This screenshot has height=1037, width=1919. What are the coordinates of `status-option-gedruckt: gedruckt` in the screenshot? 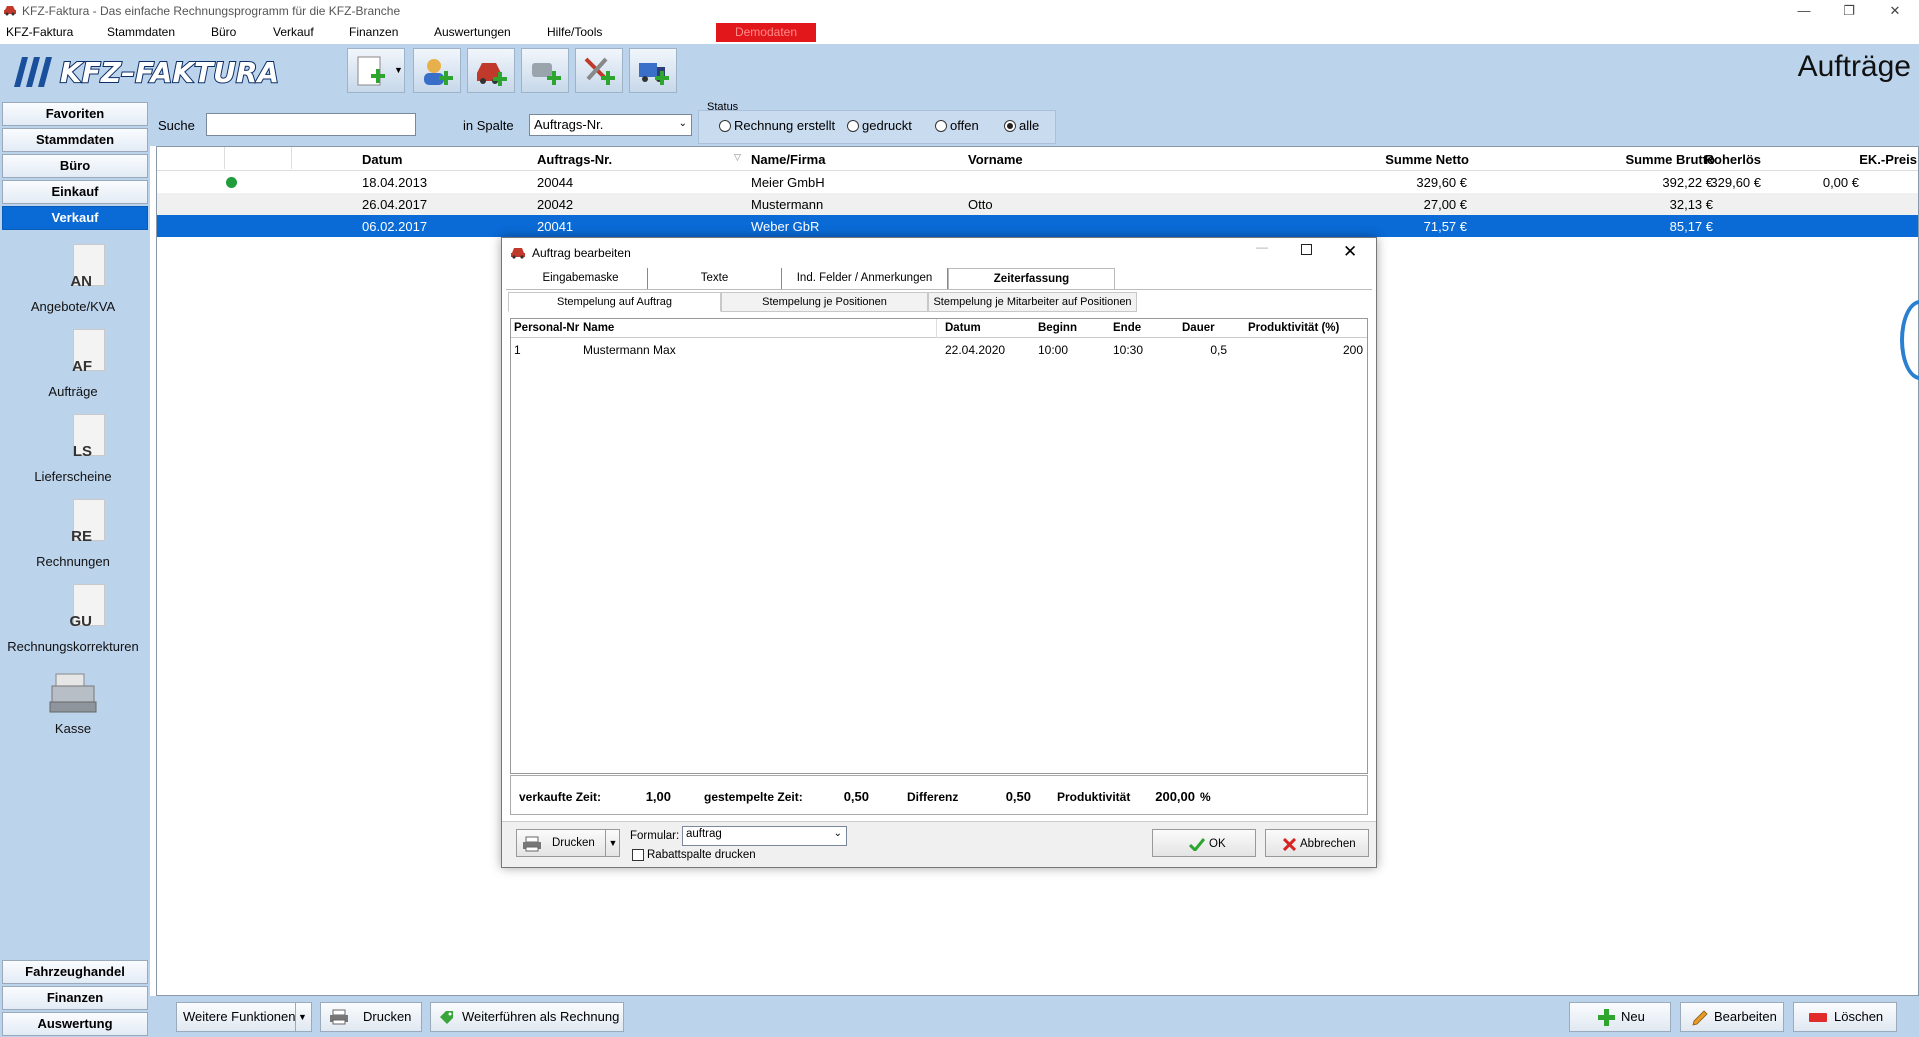 It's located at (879, 125).